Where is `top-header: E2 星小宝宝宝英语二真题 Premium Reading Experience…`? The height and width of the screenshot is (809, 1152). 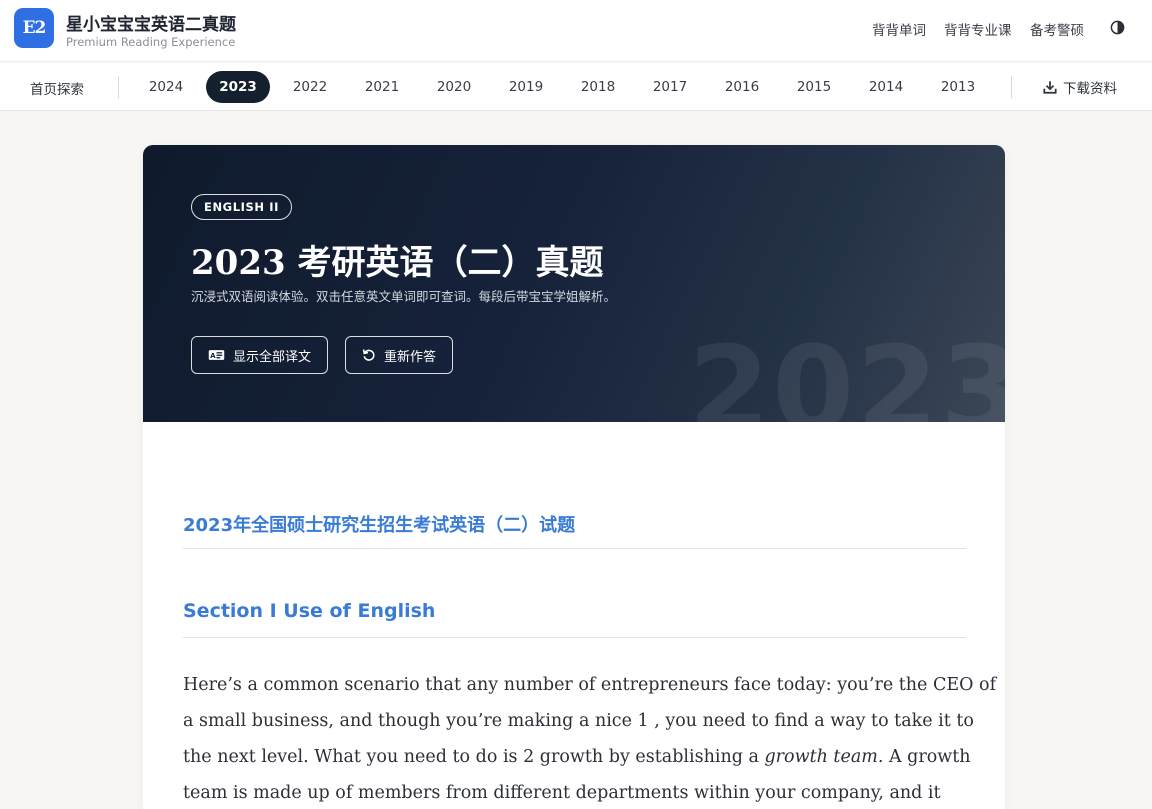 top-header: E2 星小宝宝宝英语二真题 Premium Reading Experience… is located at coordinates (576, 31).